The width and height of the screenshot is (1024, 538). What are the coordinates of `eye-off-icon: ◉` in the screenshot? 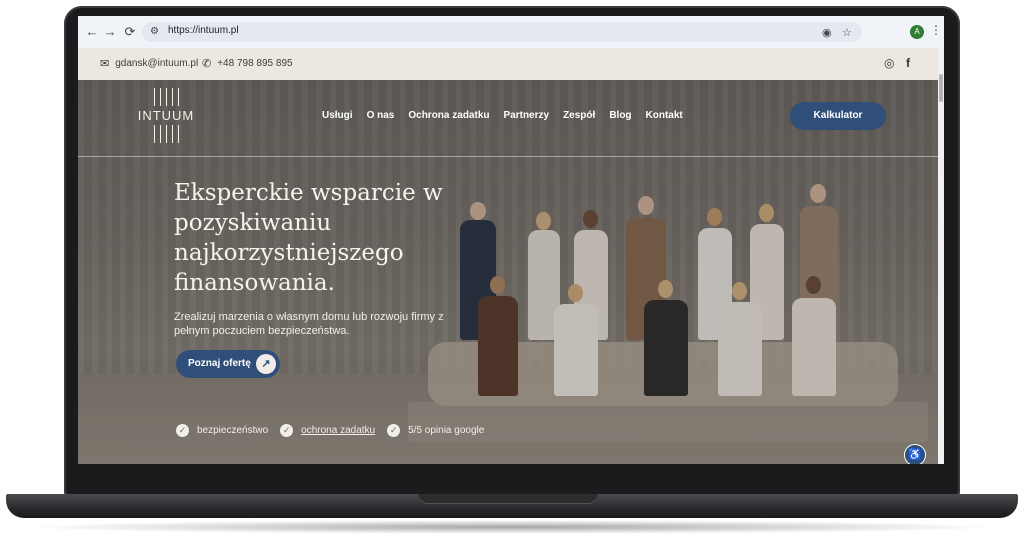 It's located at (827, 32).